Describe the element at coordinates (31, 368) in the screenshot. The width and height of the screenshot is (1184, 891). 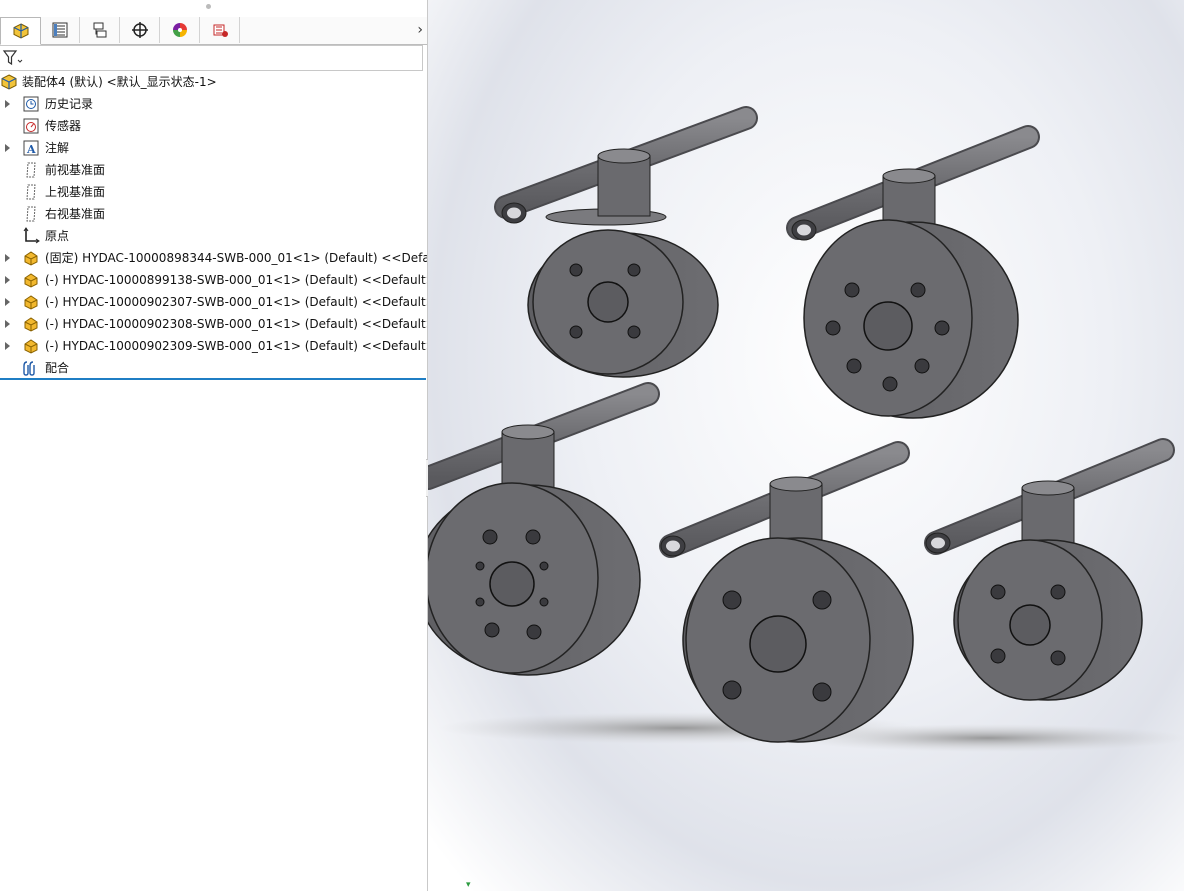
I see `mates-icon` at that location.